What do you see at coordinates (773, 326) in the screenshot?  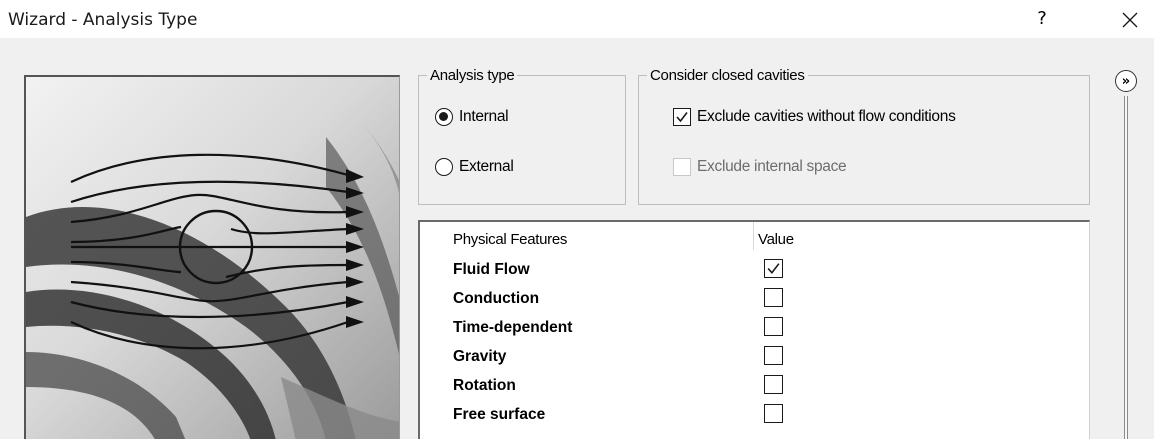 I see `time-dependent-checkbox` at bounding box center [773, 326].